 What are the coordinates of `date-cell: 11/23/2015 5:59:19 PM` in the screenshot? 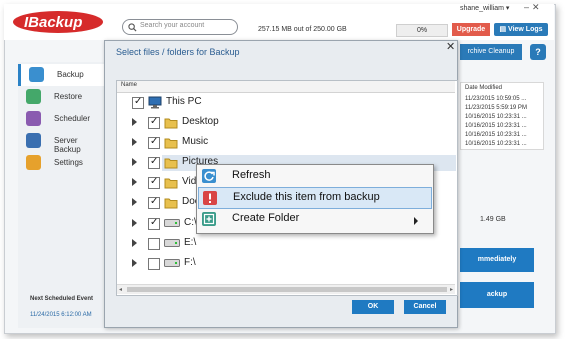 It's located at (496, 108).